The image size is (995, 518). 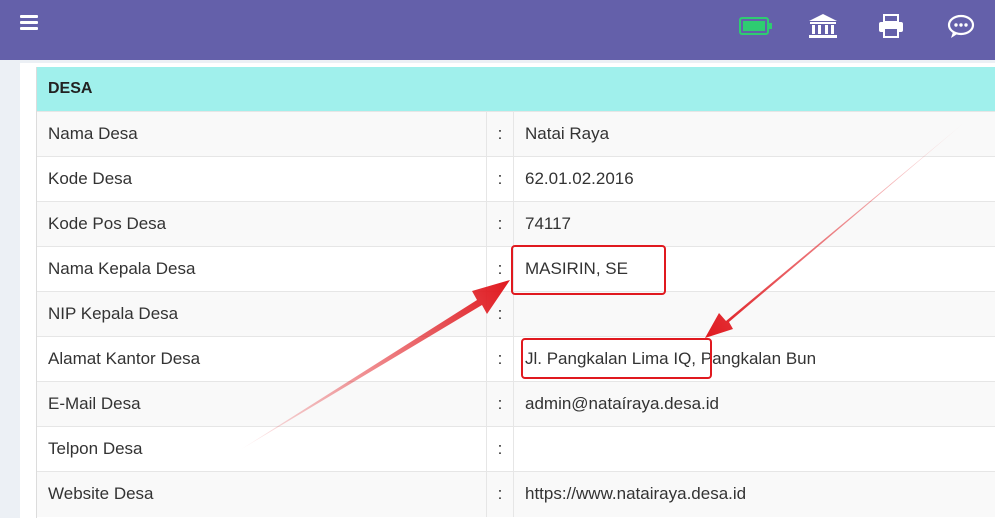 What do you see at coordinates (754, 224) in the screenshot?
I see `row-value: 74117` at bounding box center [754, 224].